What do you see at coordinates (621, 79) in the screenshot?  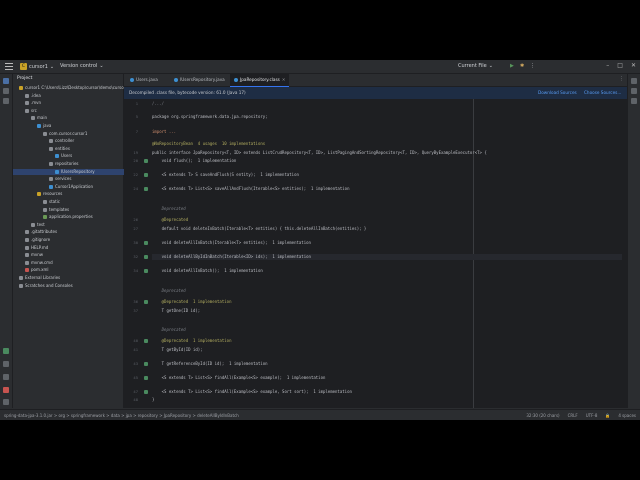 I see `more-tabs-icon: ⋮` at bounding box center [621, 79].